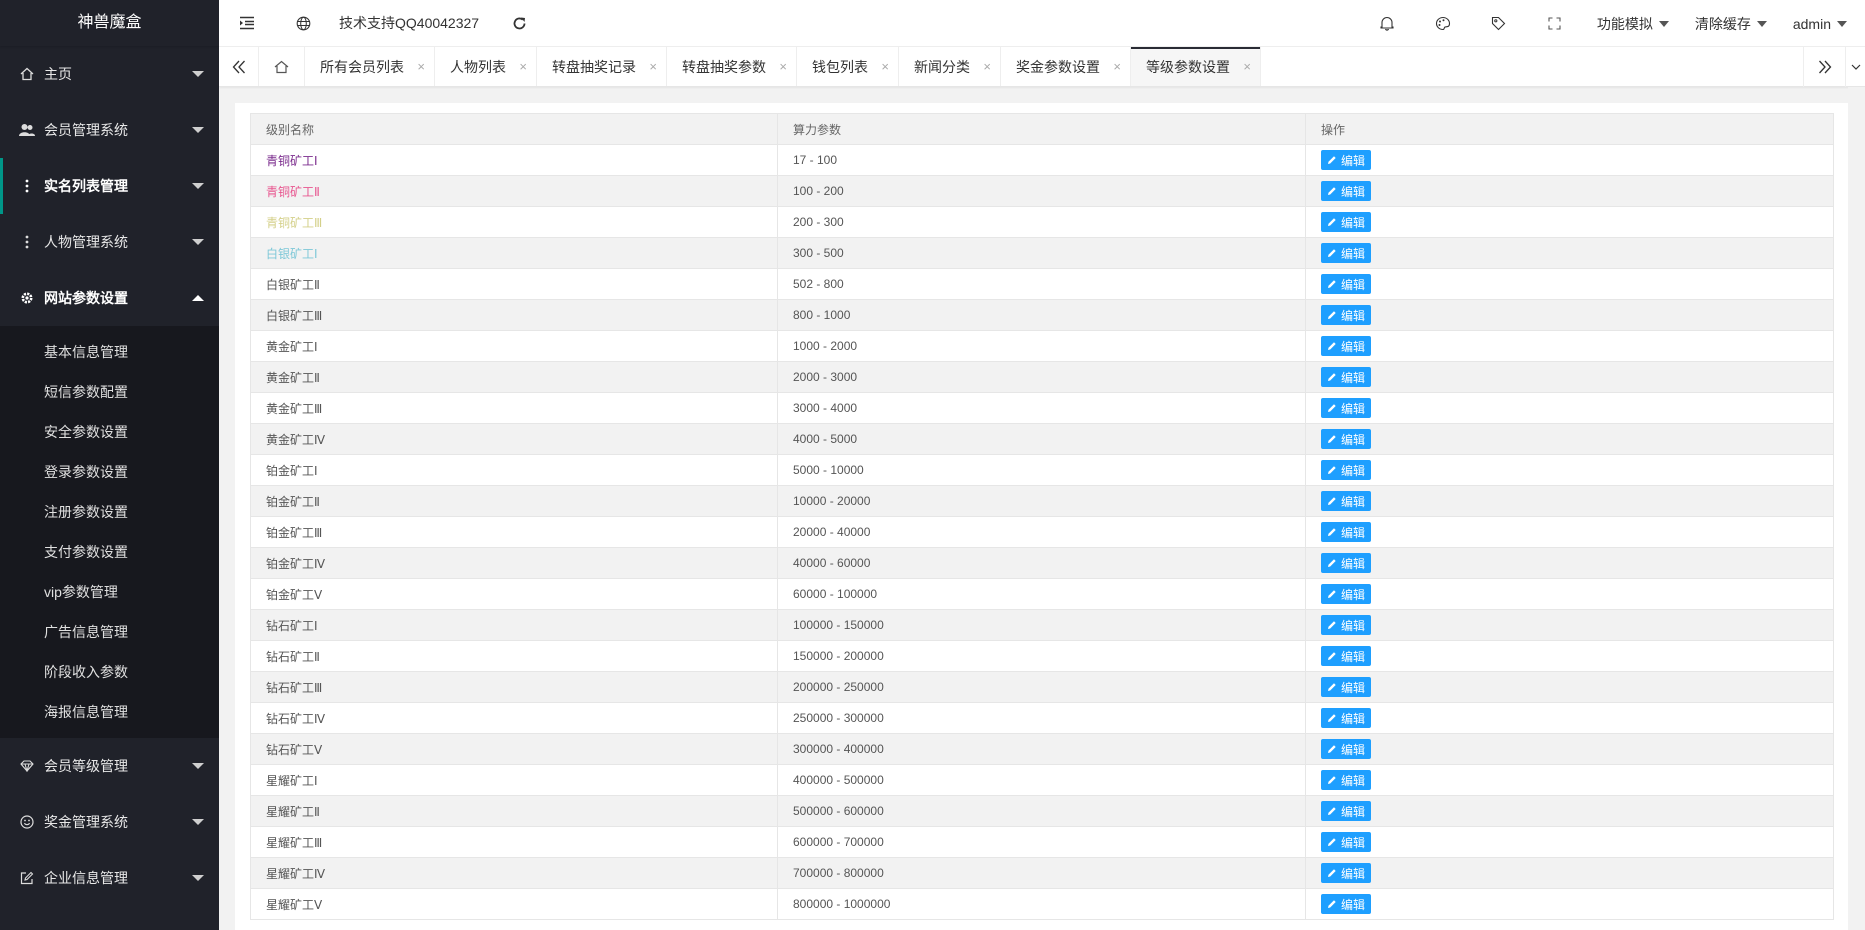 The image size is (1865, 930). What do you see at coordinates (1353, 222) in the screenshot?
I see `edit-button-label: 编辑` at bounding box center [1353, 222].